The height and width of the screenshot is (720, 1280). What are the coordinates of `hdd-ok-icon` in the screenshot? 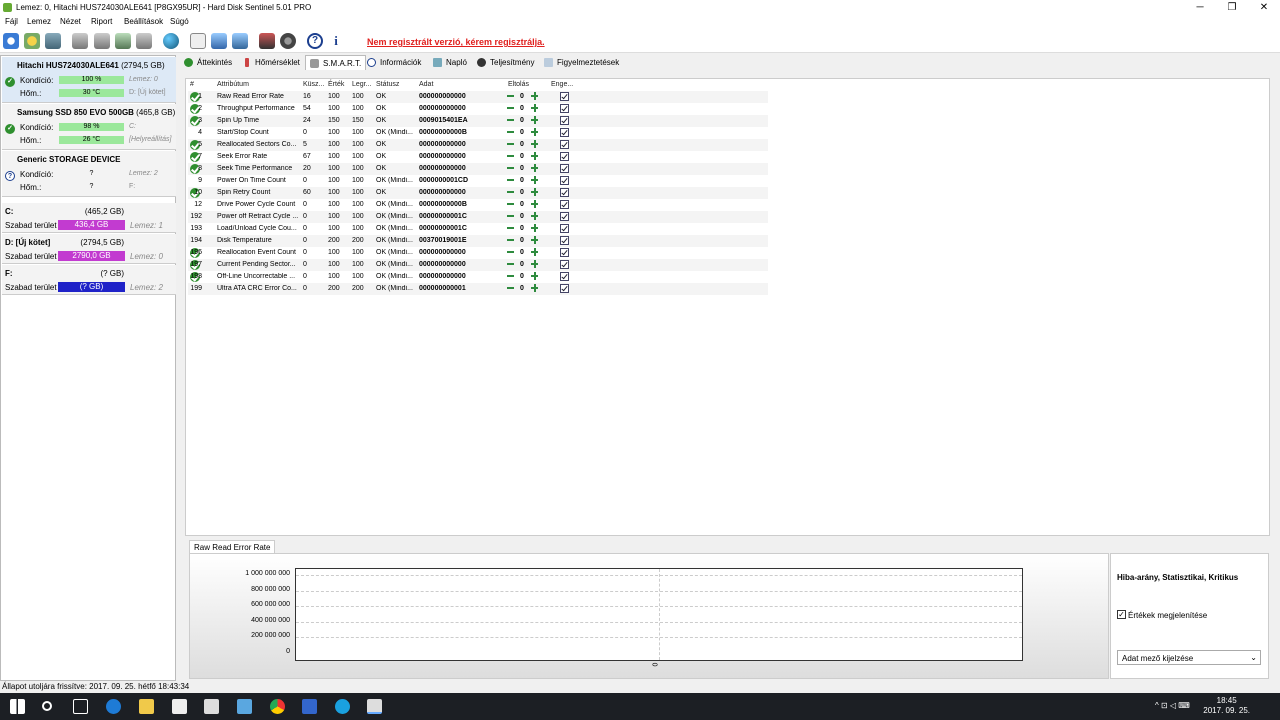 It's located at (123, 41).